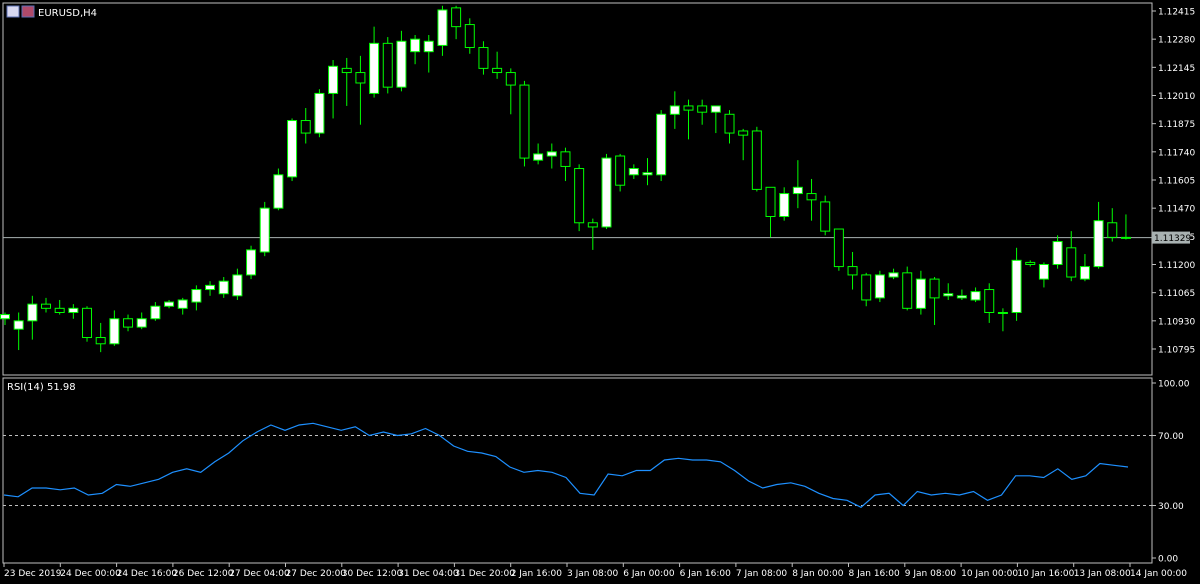  I want to click on time-tick-label: 9 Jan 08:00, so click(931, 574).